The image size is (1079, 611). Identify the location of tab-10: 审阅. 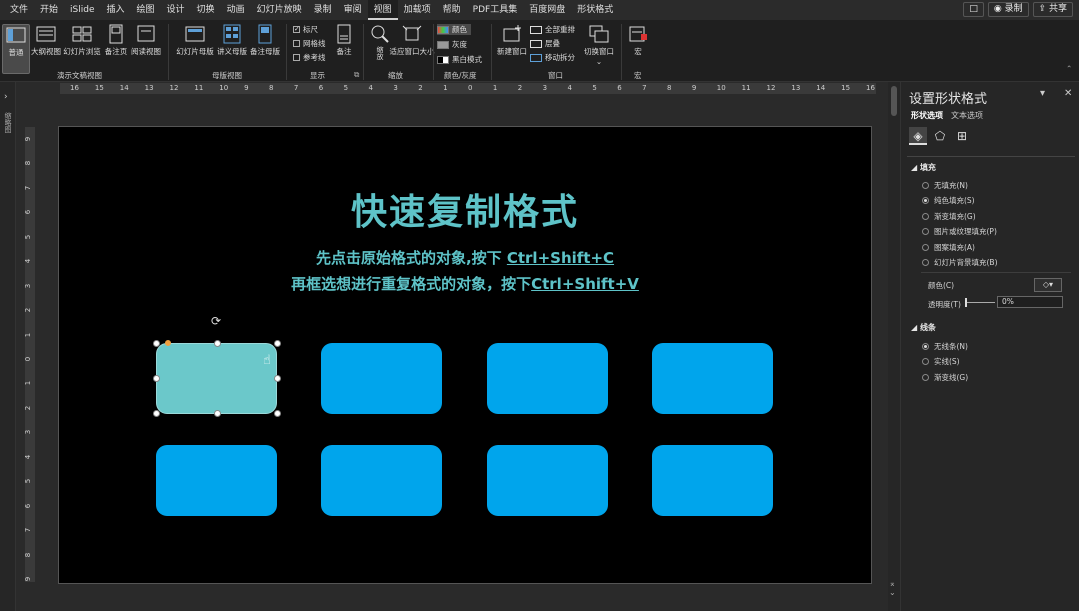
(353, 10).